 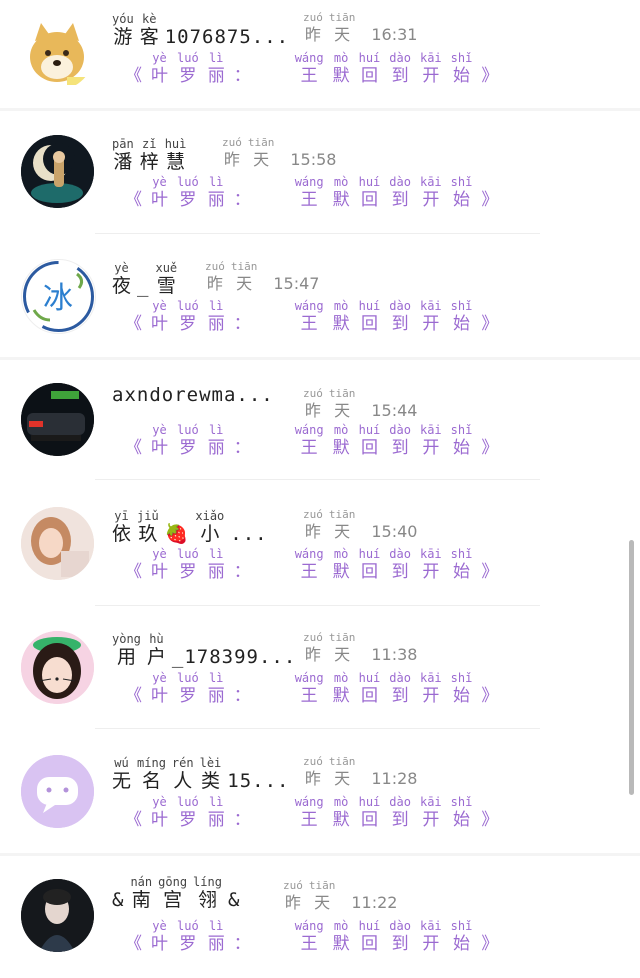 What do you see at coordinates (126, 651) in the screenshot?
I see `name-char: yòng 用` at bounding box center [126, 651].